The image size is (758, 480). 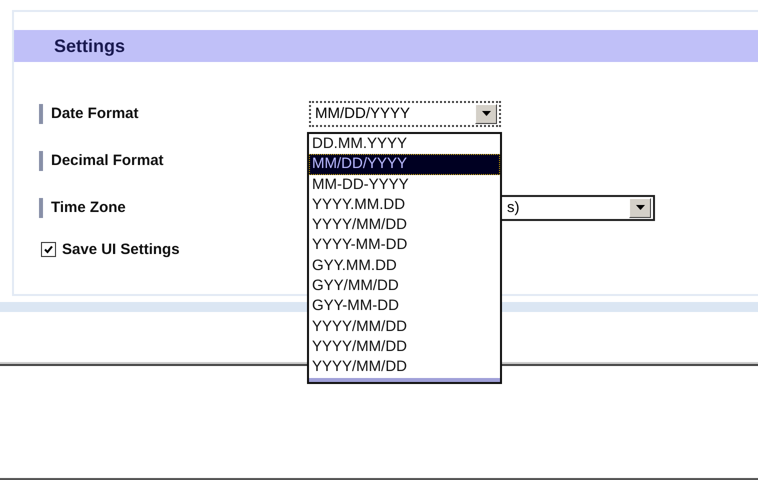 What do you see at coordinates (90, 46) in the screenshot?
I see `panel-title: Settings` at bounding box center [90, 46].